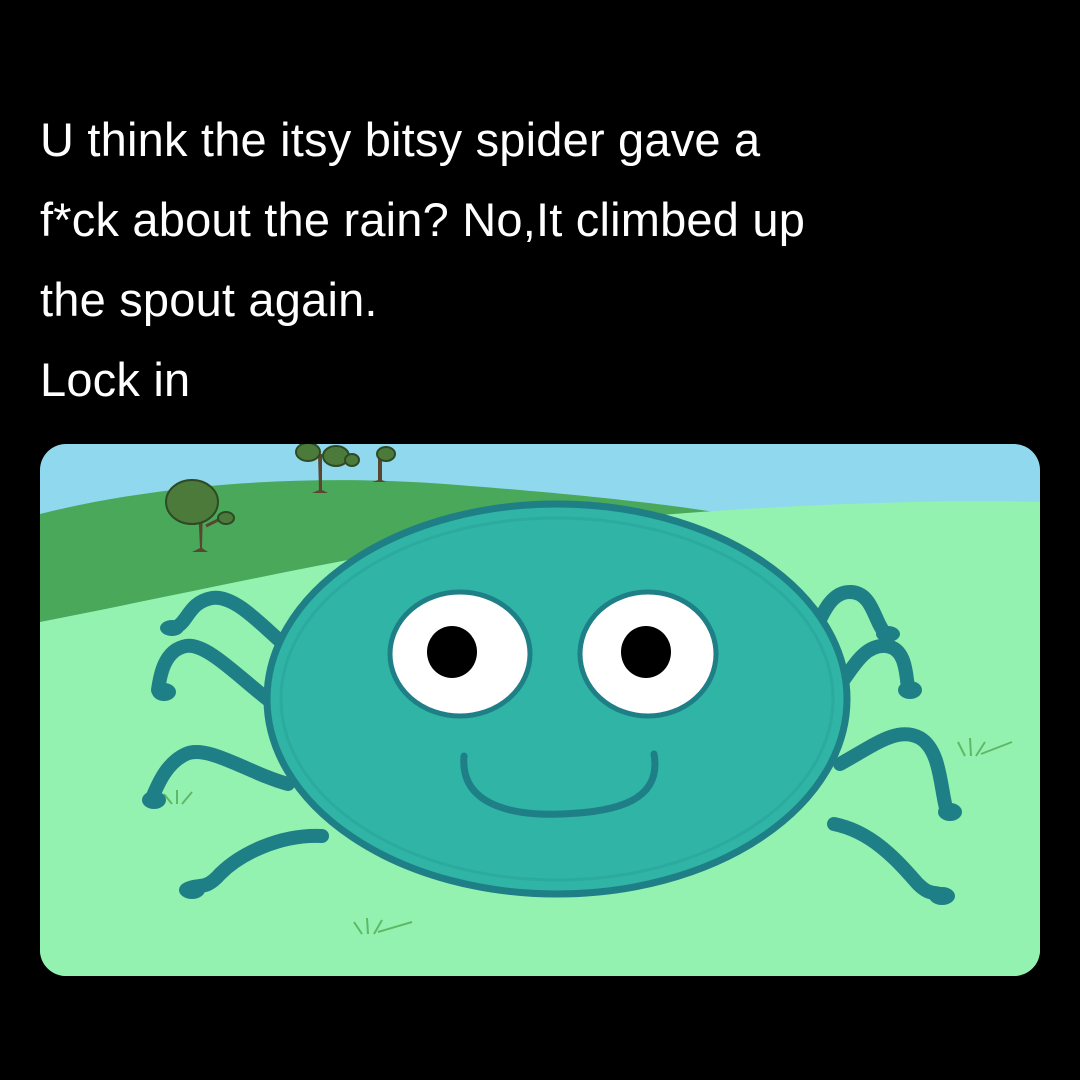  I want to click on caption-line-2: f*ck about the rain? No,It climbed up, so click(423, 219).